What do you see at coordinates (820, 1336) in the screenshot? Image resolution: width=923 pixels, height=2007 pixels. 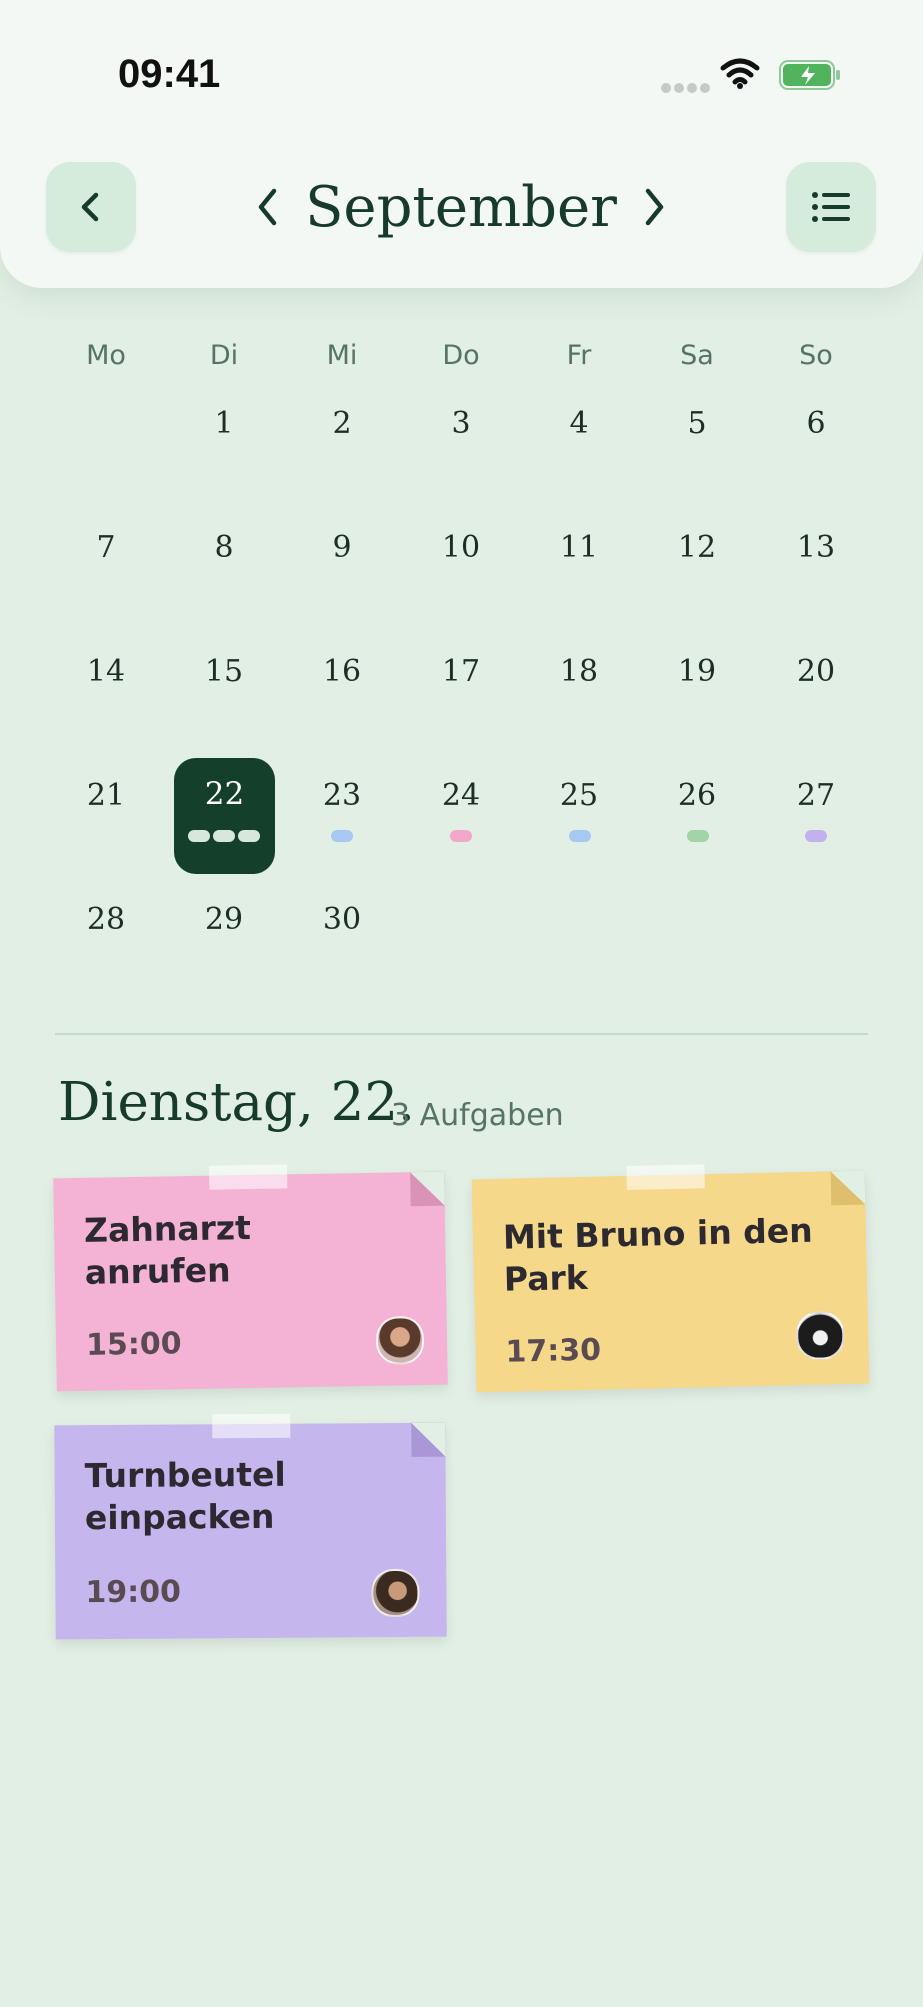 I see `dog-avatar` at bounding box center [820, 1336].